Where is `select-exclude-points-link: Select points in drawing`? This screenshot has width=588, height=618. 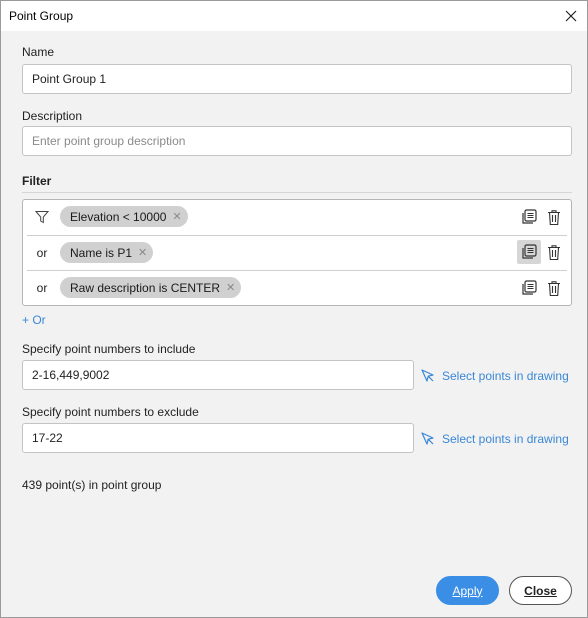 select-exclude-points-link: Select points in drawing is located at coordinates (494, 439).